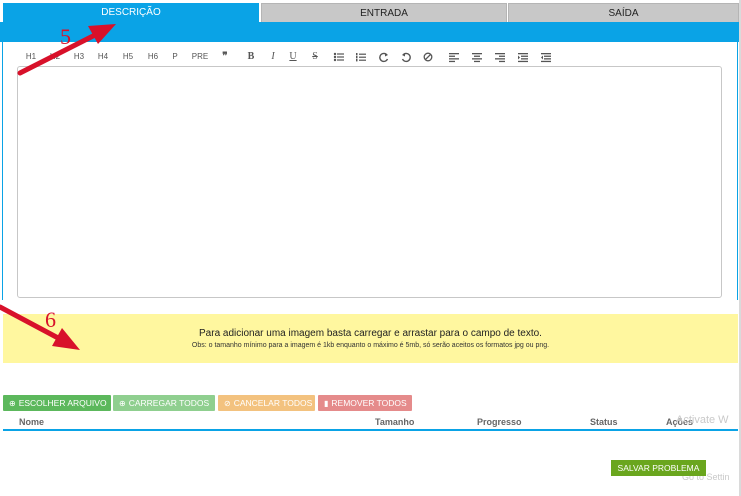 Image resolution: width=741 pixels, height=496 pixels. What do you see at coordinates (58, 187) in the screenshot?
I see `annotation-arrows` at bounding box center [58, 187].